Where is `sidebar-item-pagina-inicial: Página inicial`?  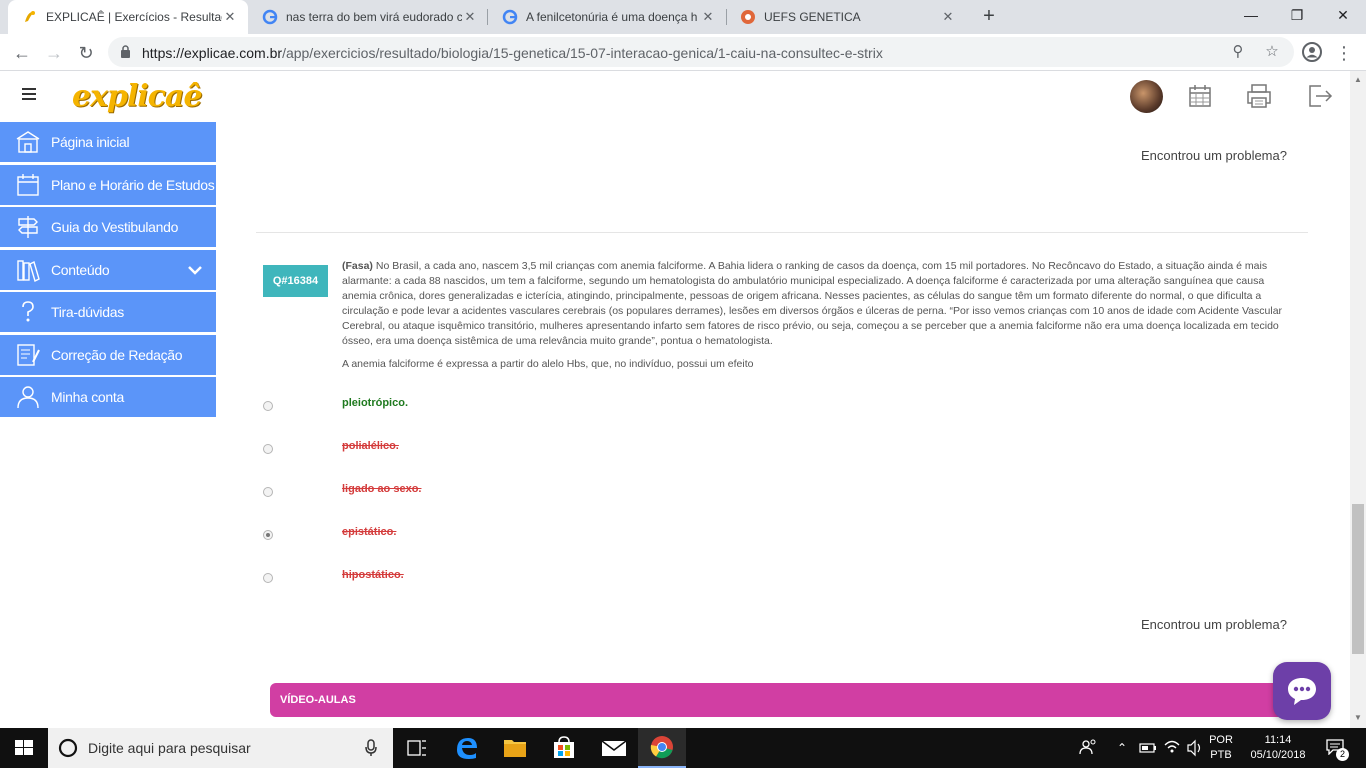 sidebar-item-pagina-inicial: Página inicial is located at coordinates (108, 142).